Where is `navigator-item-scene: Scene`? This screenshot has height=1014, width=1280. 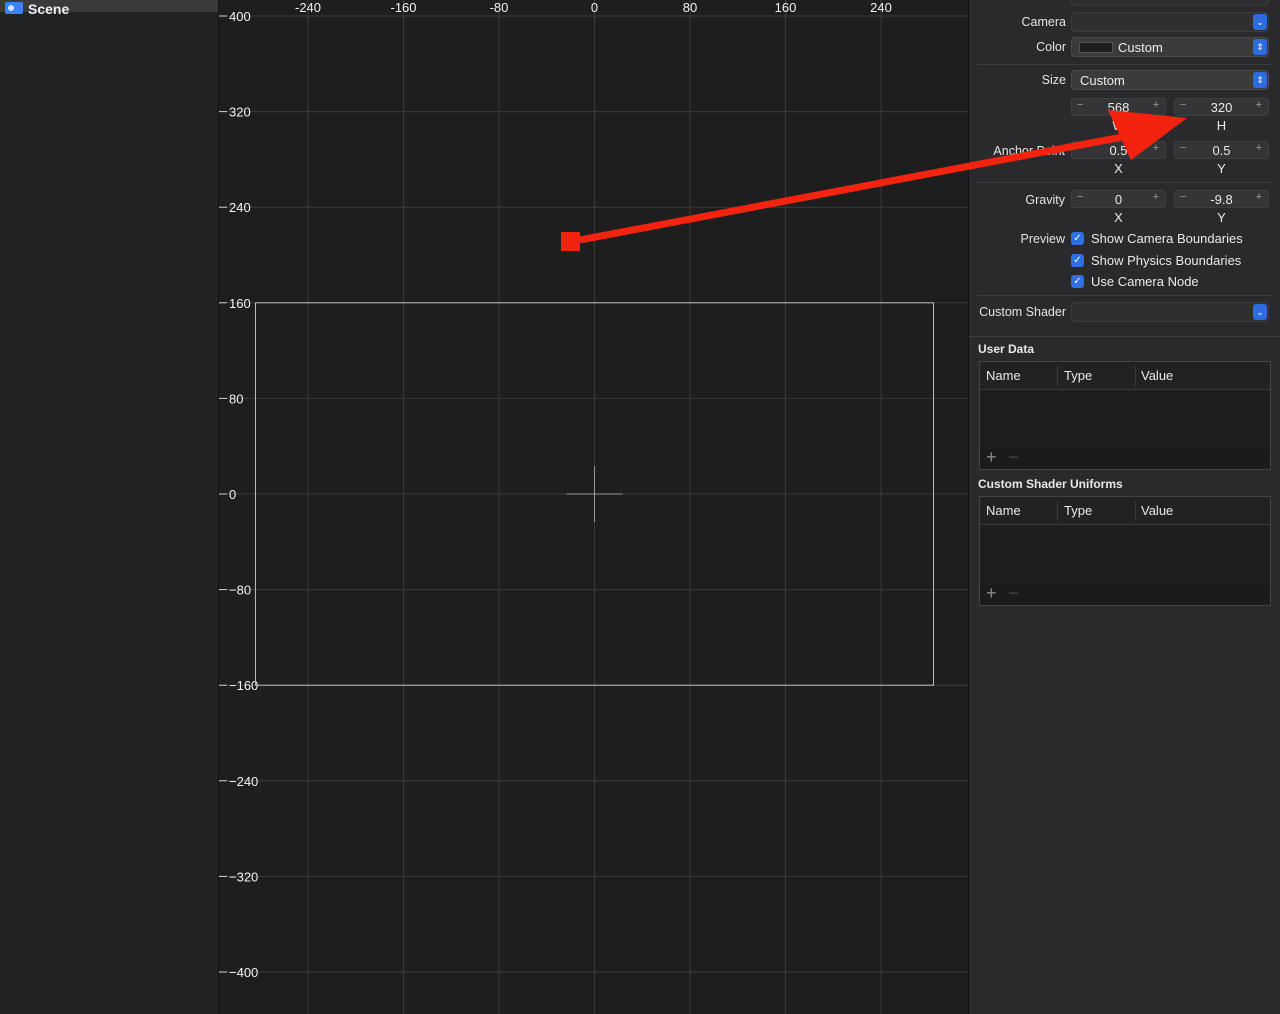 navigator-item-scene: Scene is located at coordinates (109, 8).